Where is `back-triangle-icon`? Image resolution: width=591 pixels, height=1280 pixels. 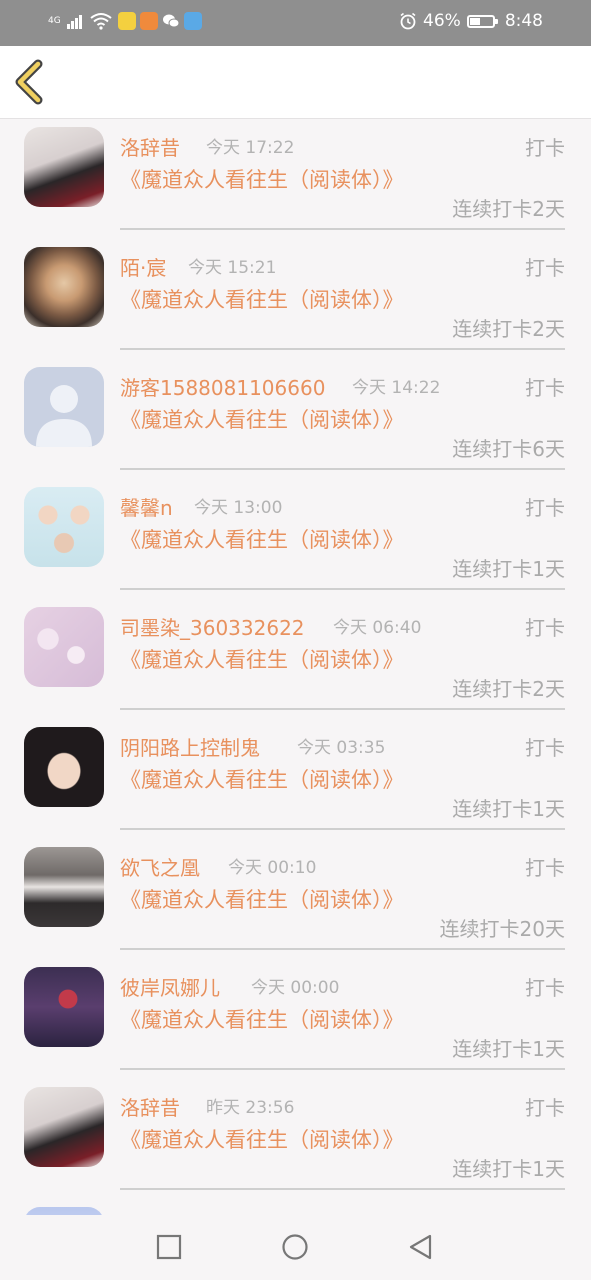 back-triangle-icon is located at coordinates (420, 1247).